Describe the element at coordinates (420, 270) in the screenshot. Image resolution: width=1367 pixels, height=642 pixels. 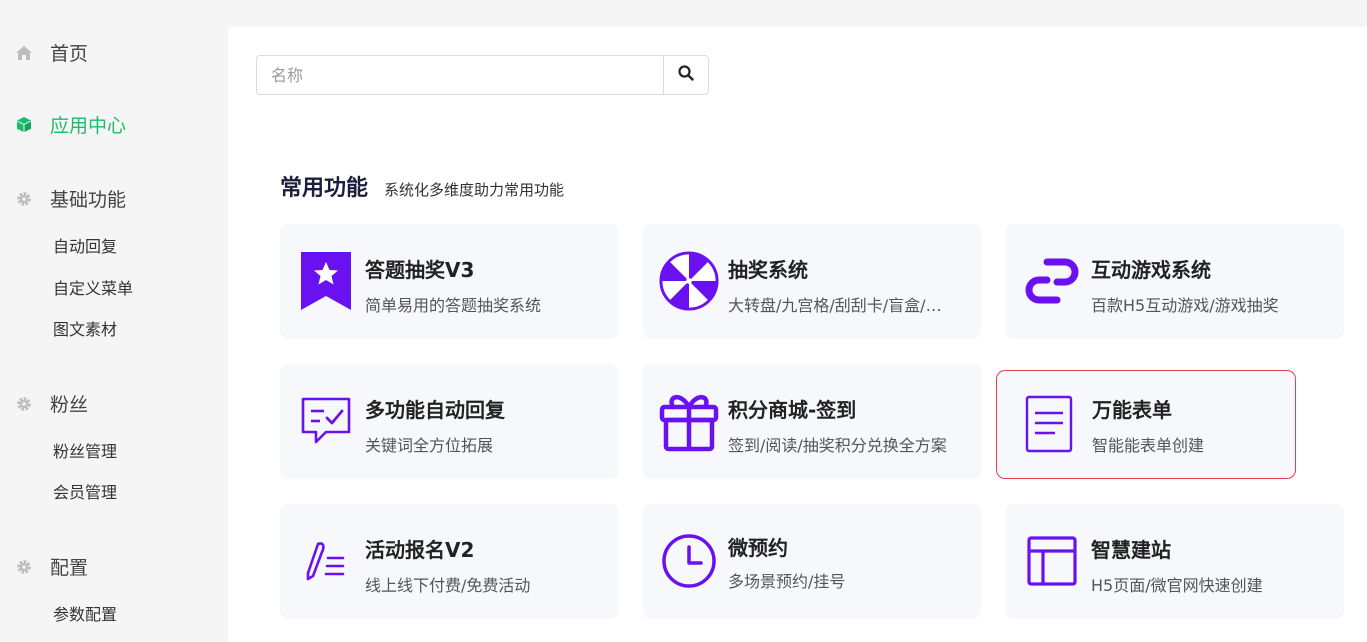
I see `card-title: 答题抽奖V3` at that location.